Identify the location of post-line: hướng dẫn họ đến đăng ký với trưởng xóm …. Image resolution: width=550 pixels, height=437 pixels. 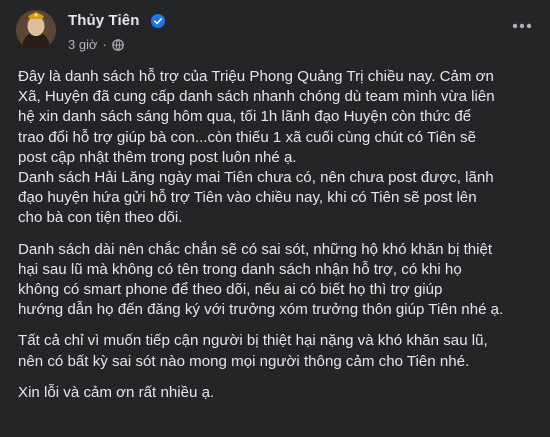
(261, 310).